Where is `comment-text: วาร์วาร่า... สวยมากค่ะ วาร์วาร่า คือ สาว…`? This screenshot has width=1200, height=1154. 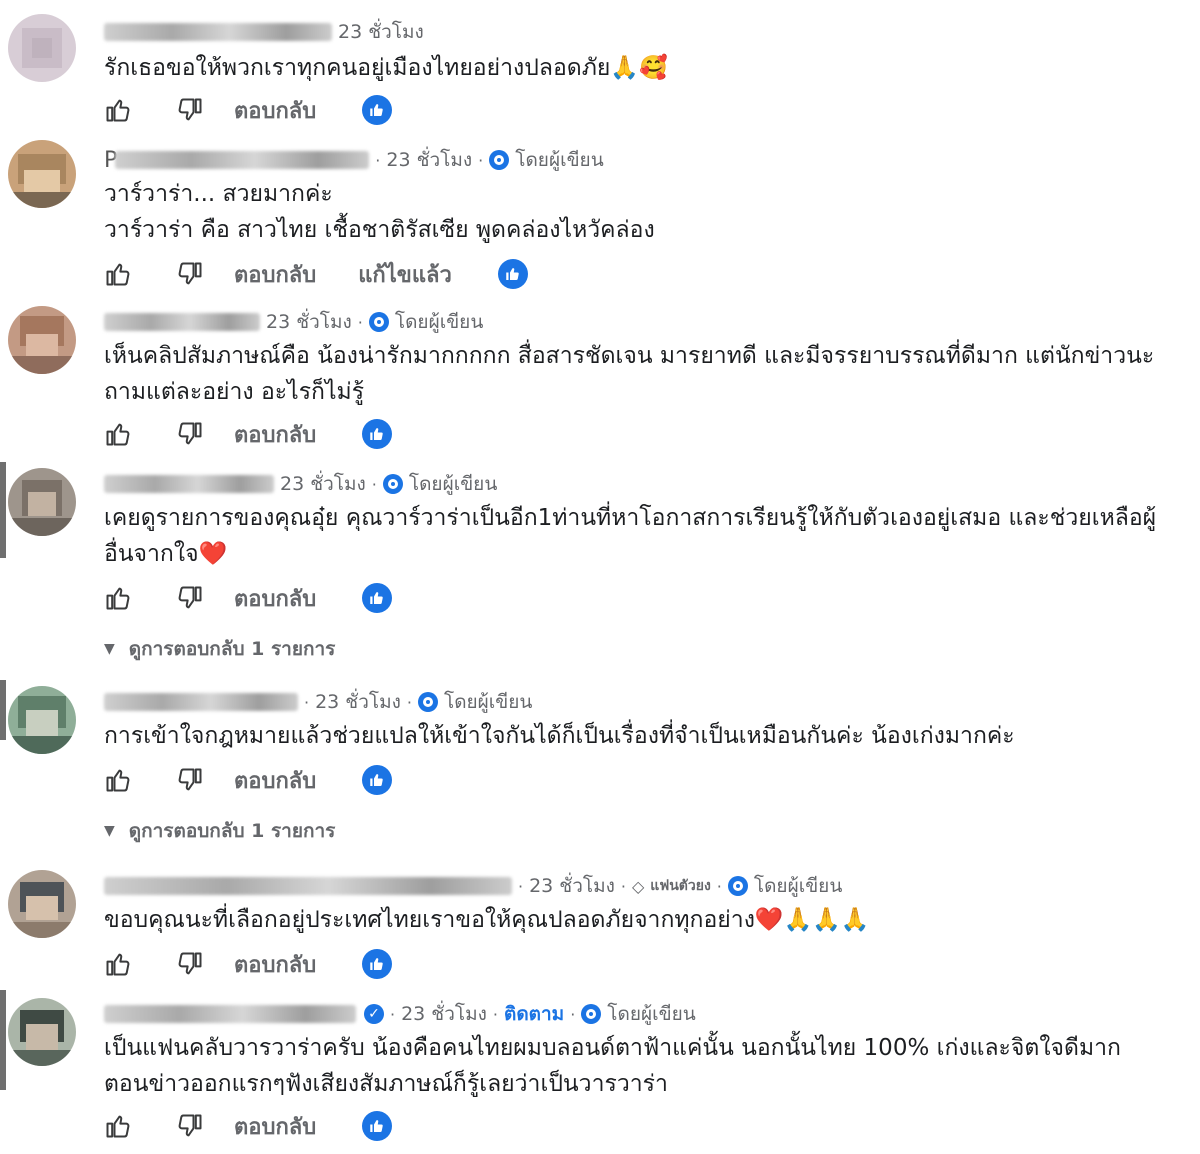
comment-text: วาร์วาร่า... สวยมากค่ะ วาร์วาร่า คือ สาว… is located at coordinates (379, 212).